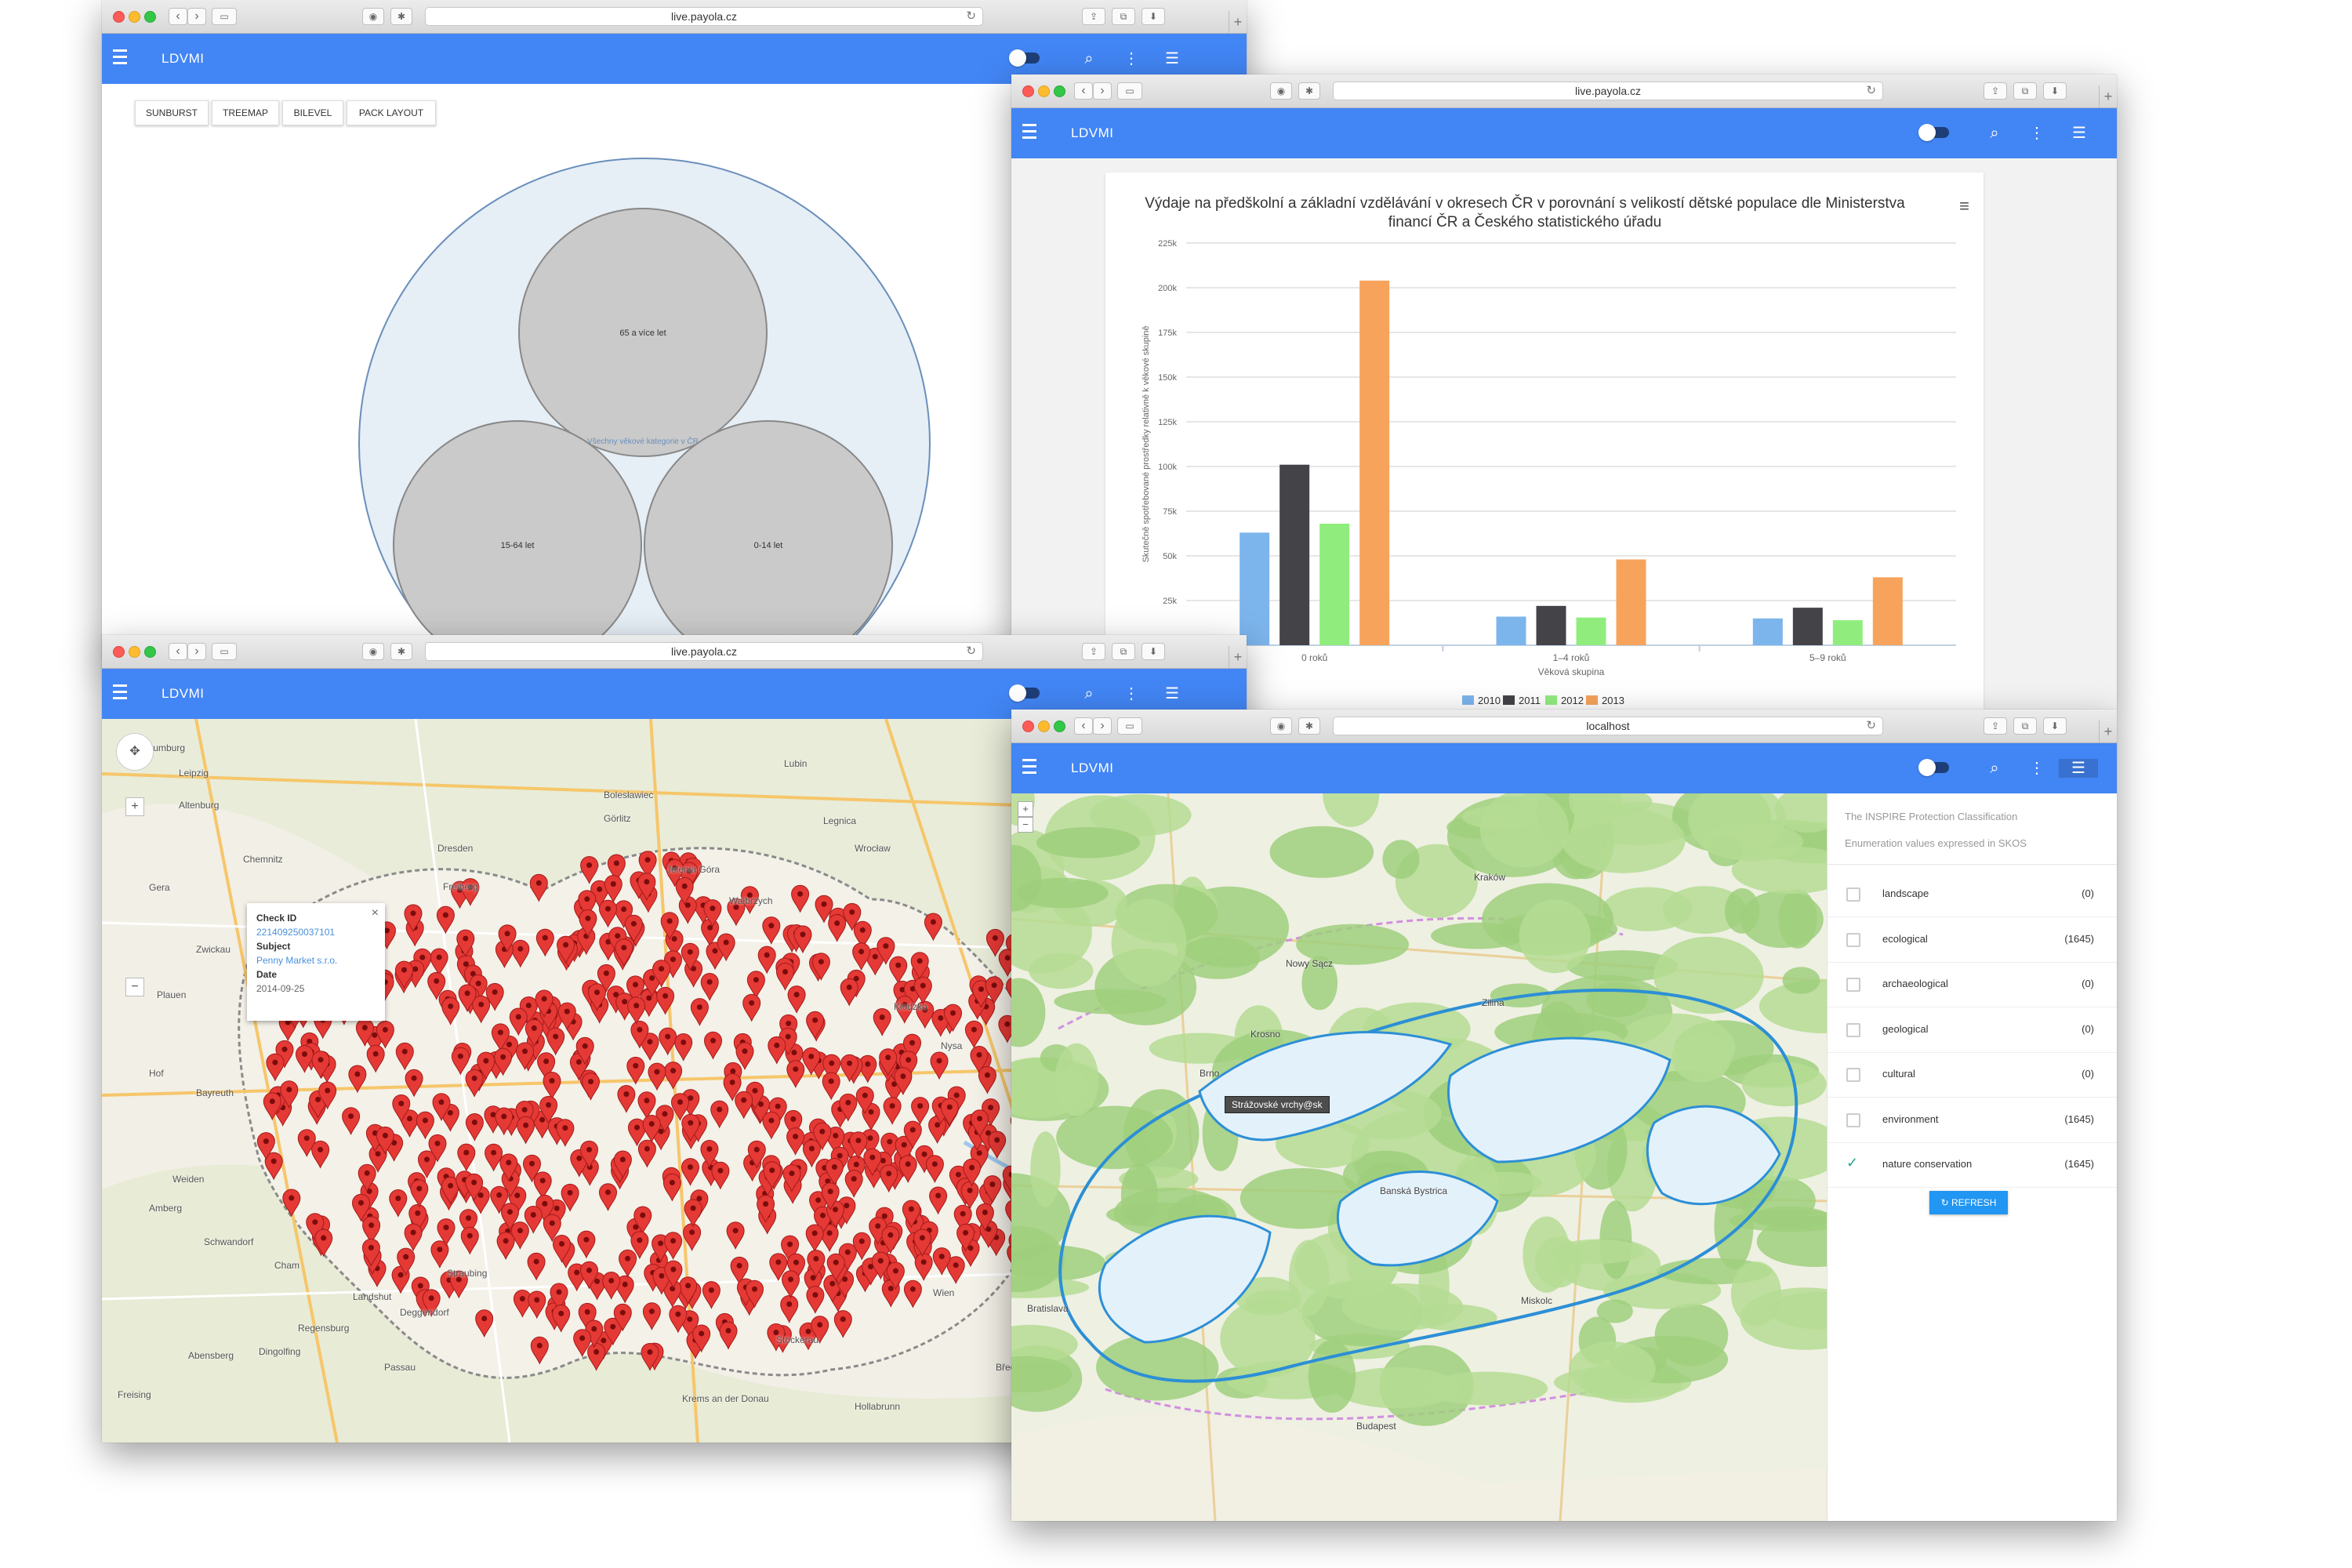 The image size is (2352, 1568). I want to click on address-bar: localhost ↻, so click(1608, 726).